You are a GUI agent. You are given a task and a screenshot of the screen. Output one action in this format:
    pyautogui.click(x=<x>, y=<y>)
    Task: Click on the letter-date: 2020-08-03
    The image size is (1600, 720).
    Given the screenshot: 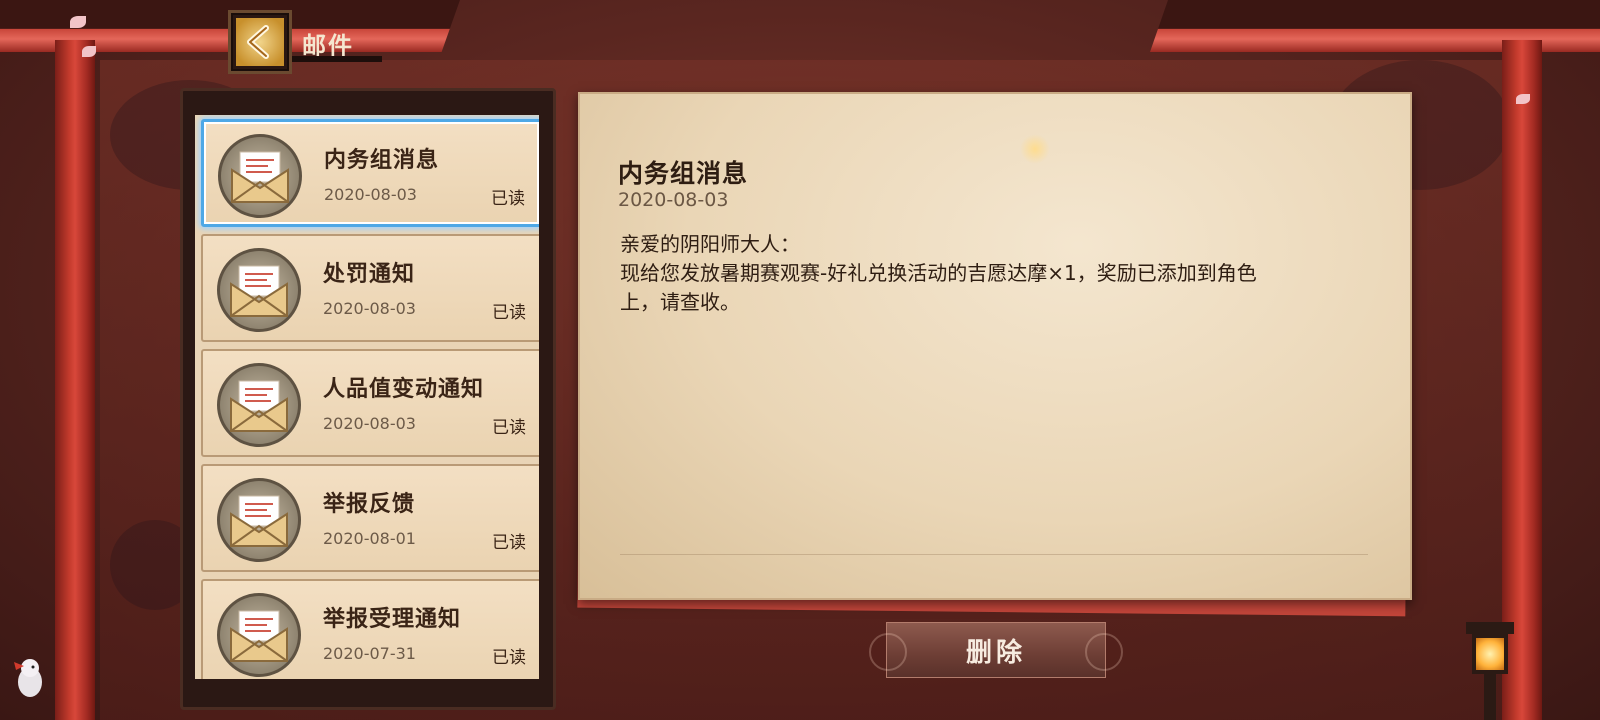 What is the action you would take?
    pyautogui.click(x=673, y=200)
    